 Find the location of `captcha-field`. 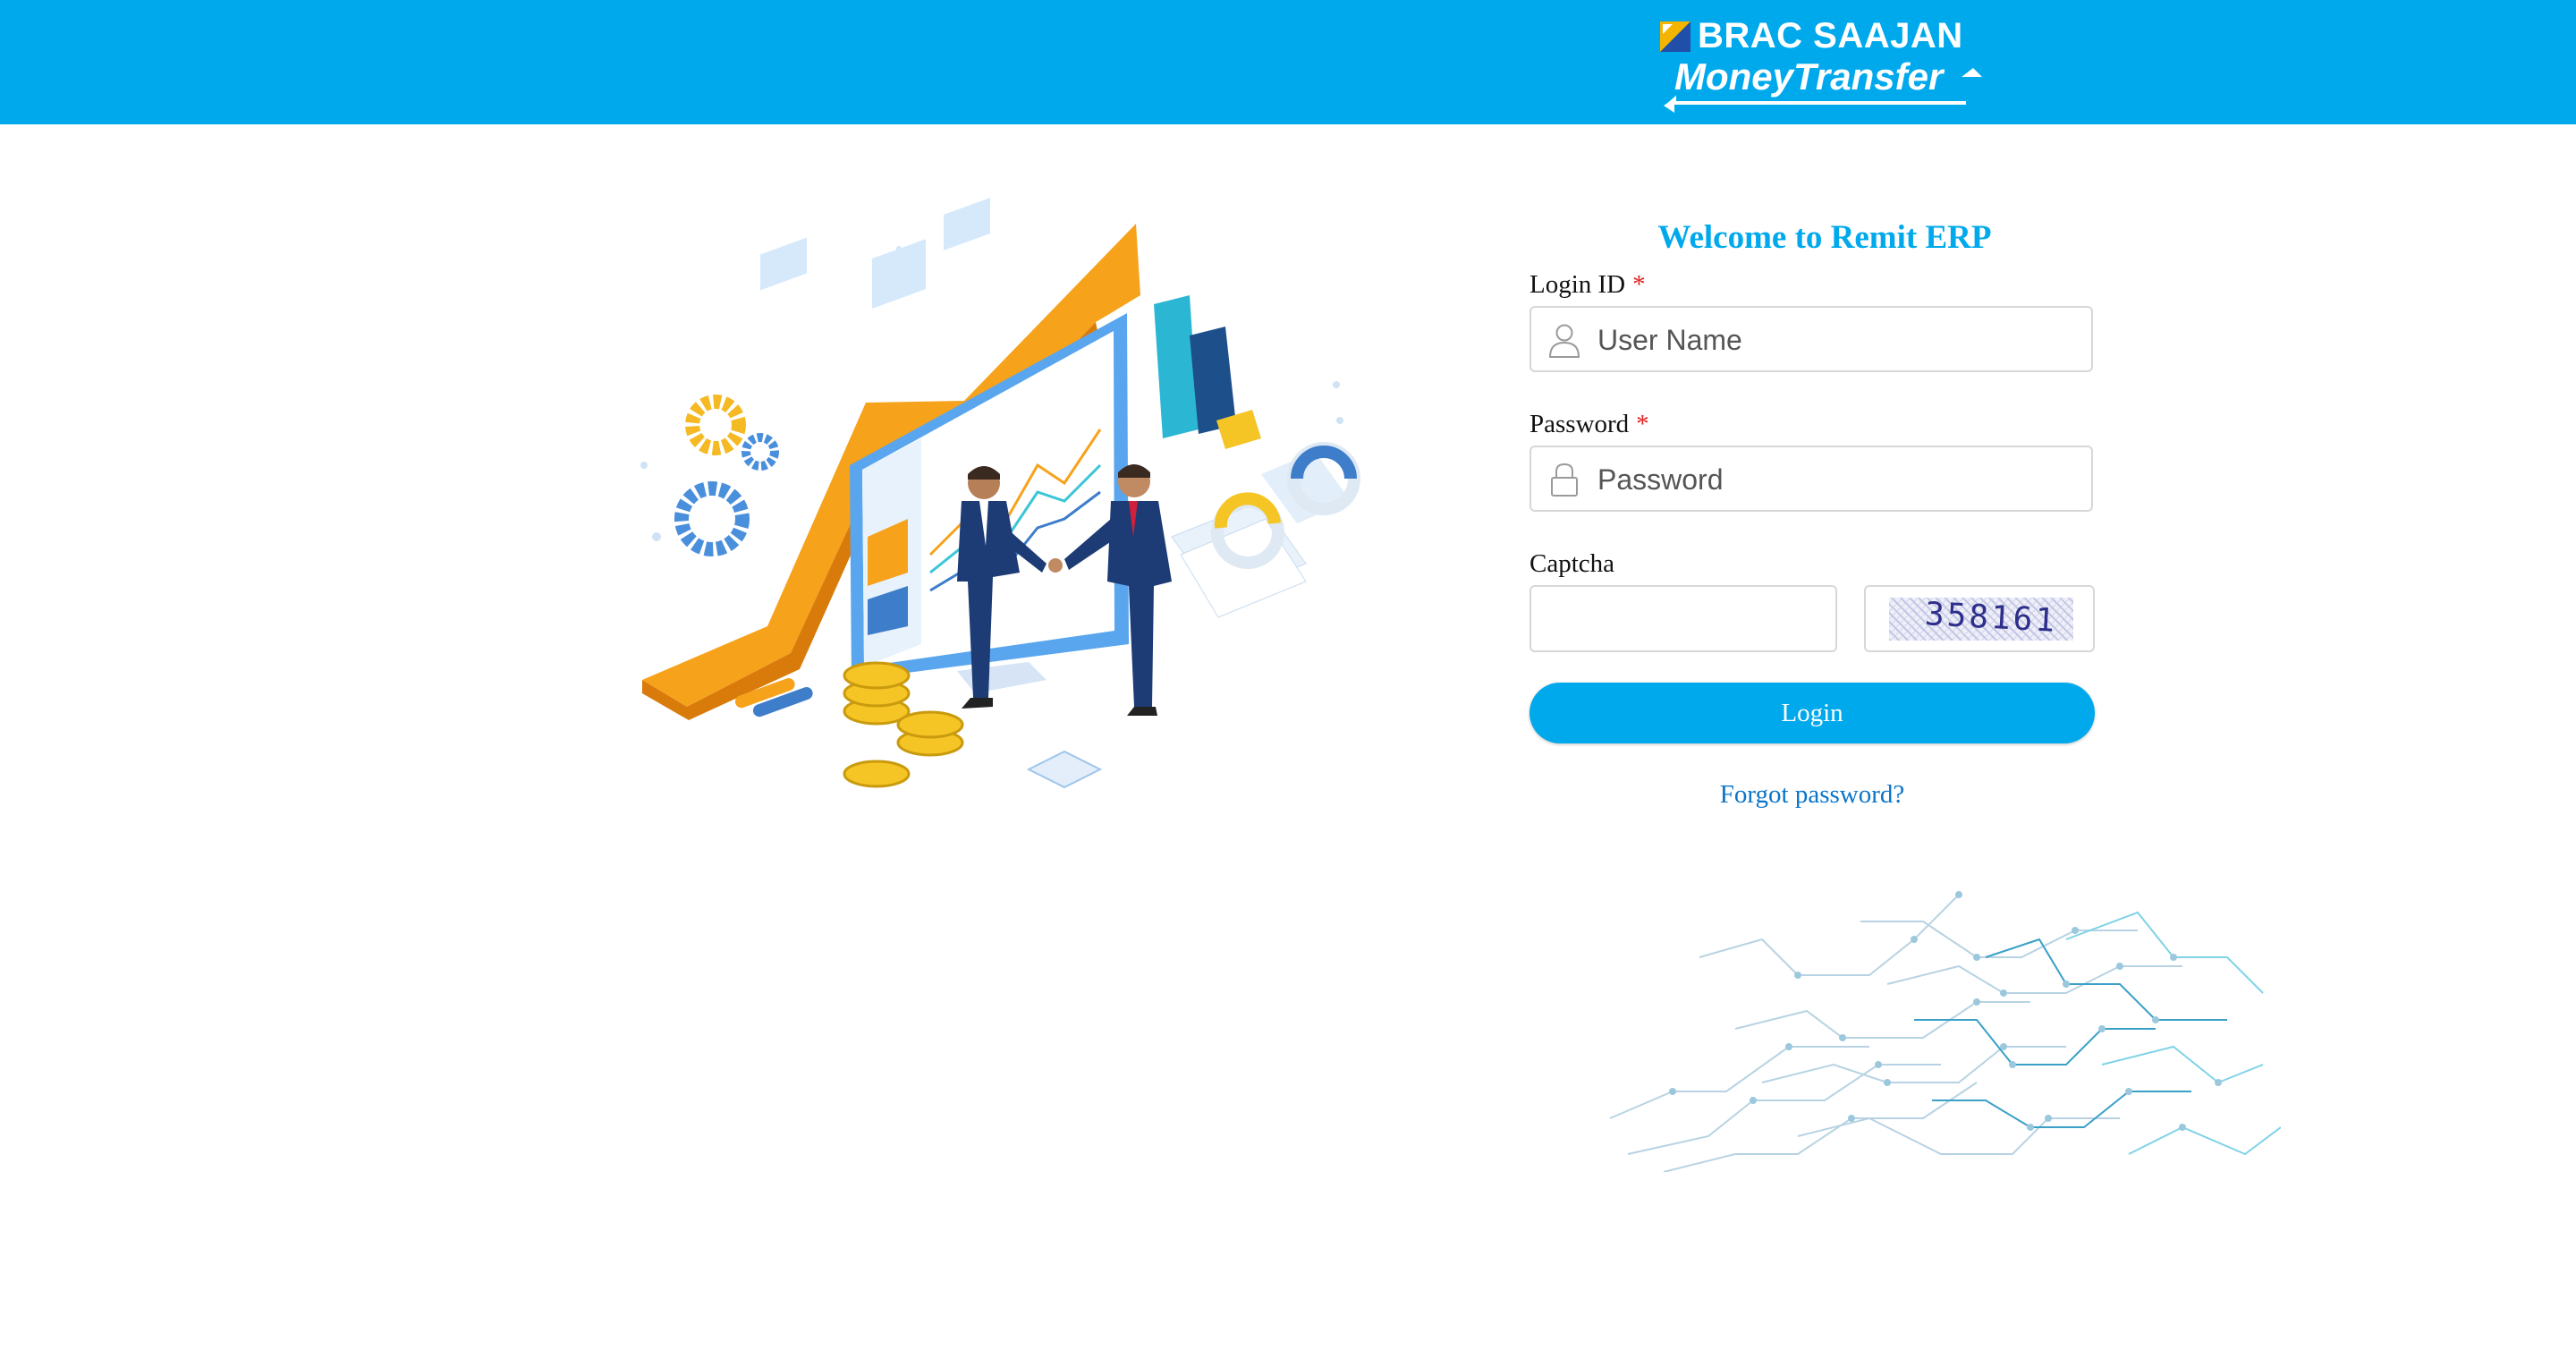

captcha-field is located at coordinates (1683, 618).